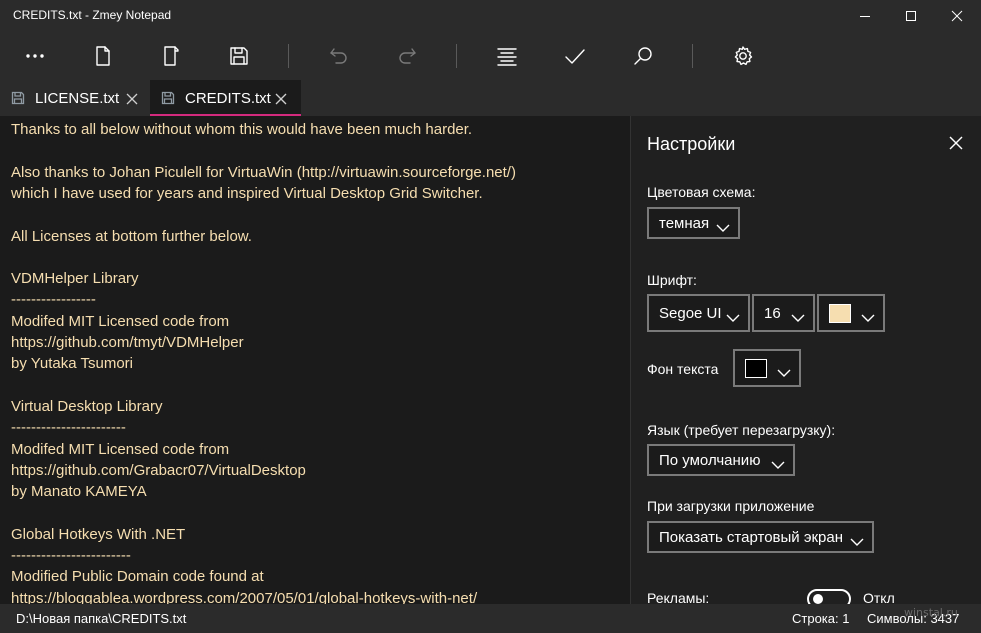 The image size is (981, 633). I want to click on text-bg-color-select, so click(767, 368).